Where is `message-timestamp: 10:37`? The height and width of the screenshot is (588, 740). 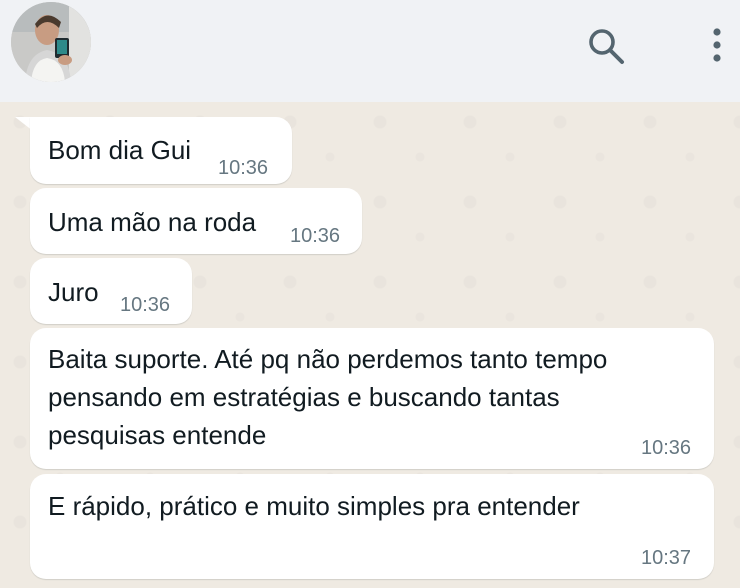 message-timestamp: 10:37 is located at coordinates (666, 558).